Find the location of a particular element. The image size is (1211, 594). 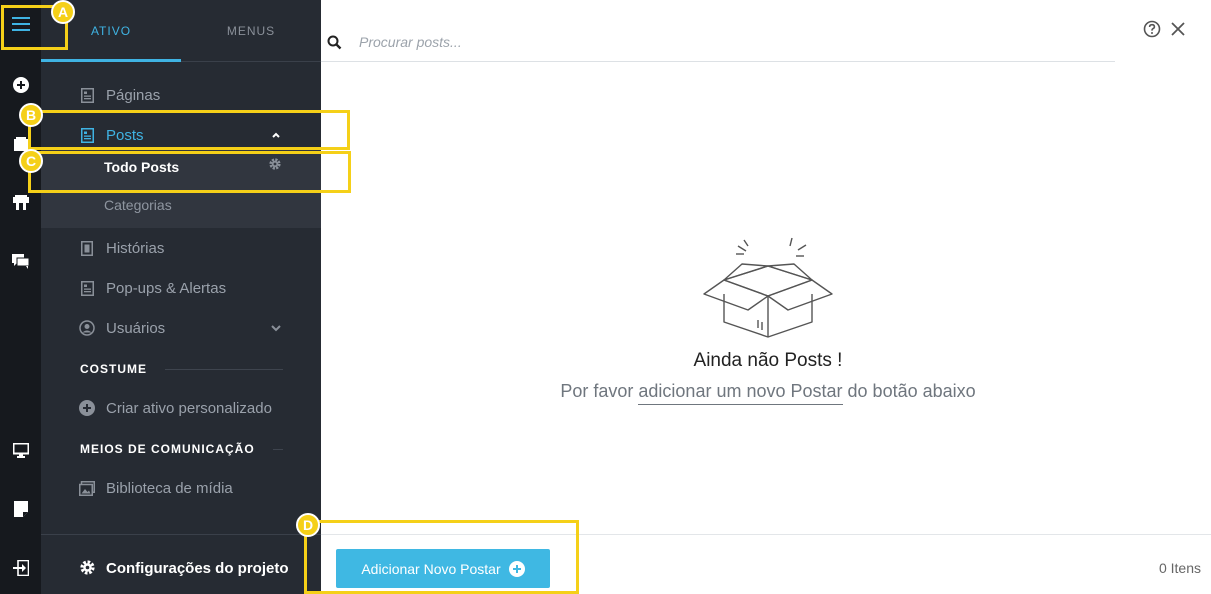

search-bar is located at coordinates (718, 42).